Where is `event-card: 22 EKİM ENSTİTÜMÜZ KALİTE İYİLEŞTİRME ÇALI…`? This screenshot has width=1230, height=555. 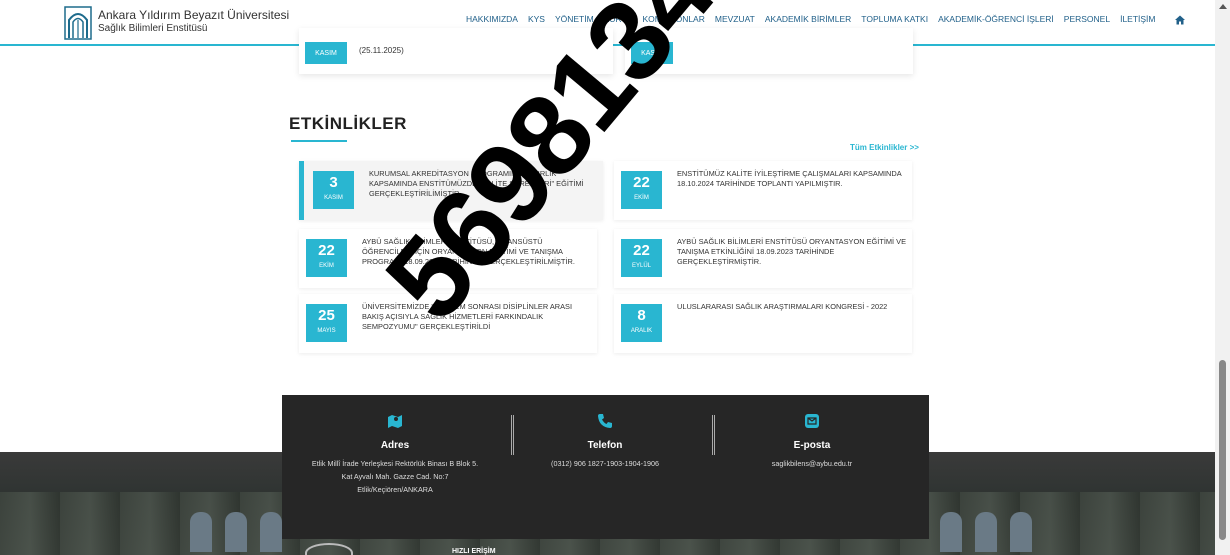 event-card: 22 EKİM ENSTİTÜMÜZ KALİTE İYİLEŞTİRME ÇALI… is located at coordinates (763, 190).